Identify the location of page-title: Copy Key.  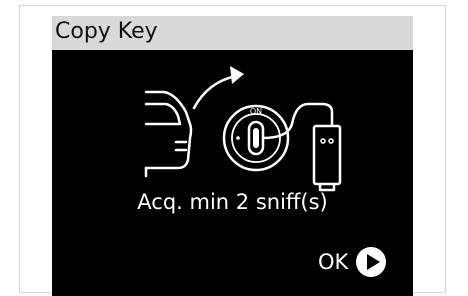
(106, 31).